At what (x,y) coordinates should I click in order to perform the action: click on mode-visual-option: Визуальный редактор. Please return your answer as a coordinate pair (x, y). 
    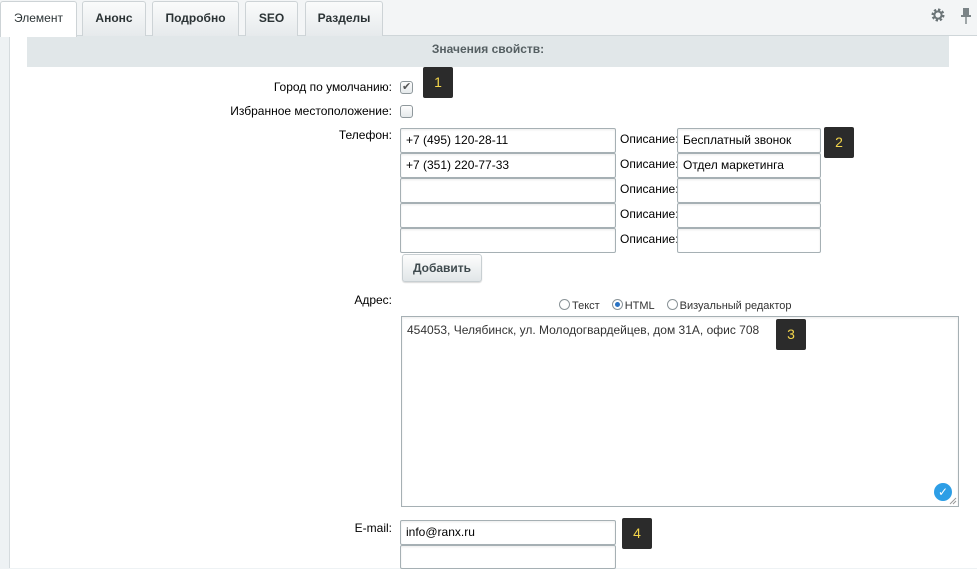
    Looking at the image, I should click on (729, 305).